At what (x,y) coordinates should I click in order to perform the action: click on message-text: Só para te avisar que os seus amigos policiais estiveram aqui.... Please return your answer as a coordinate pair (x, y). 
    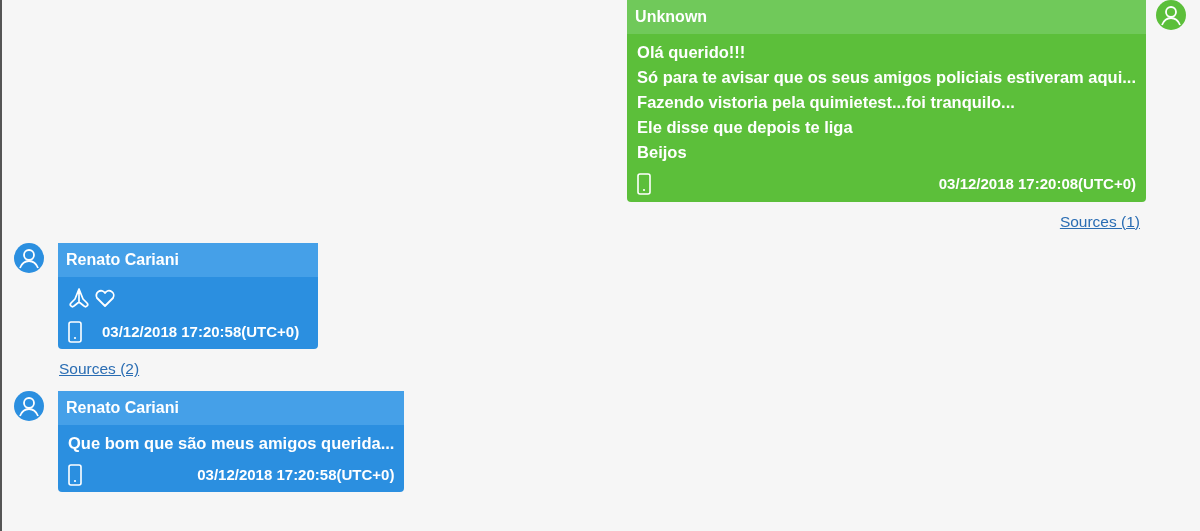
    Looking at the image, I should click on (886, 77).